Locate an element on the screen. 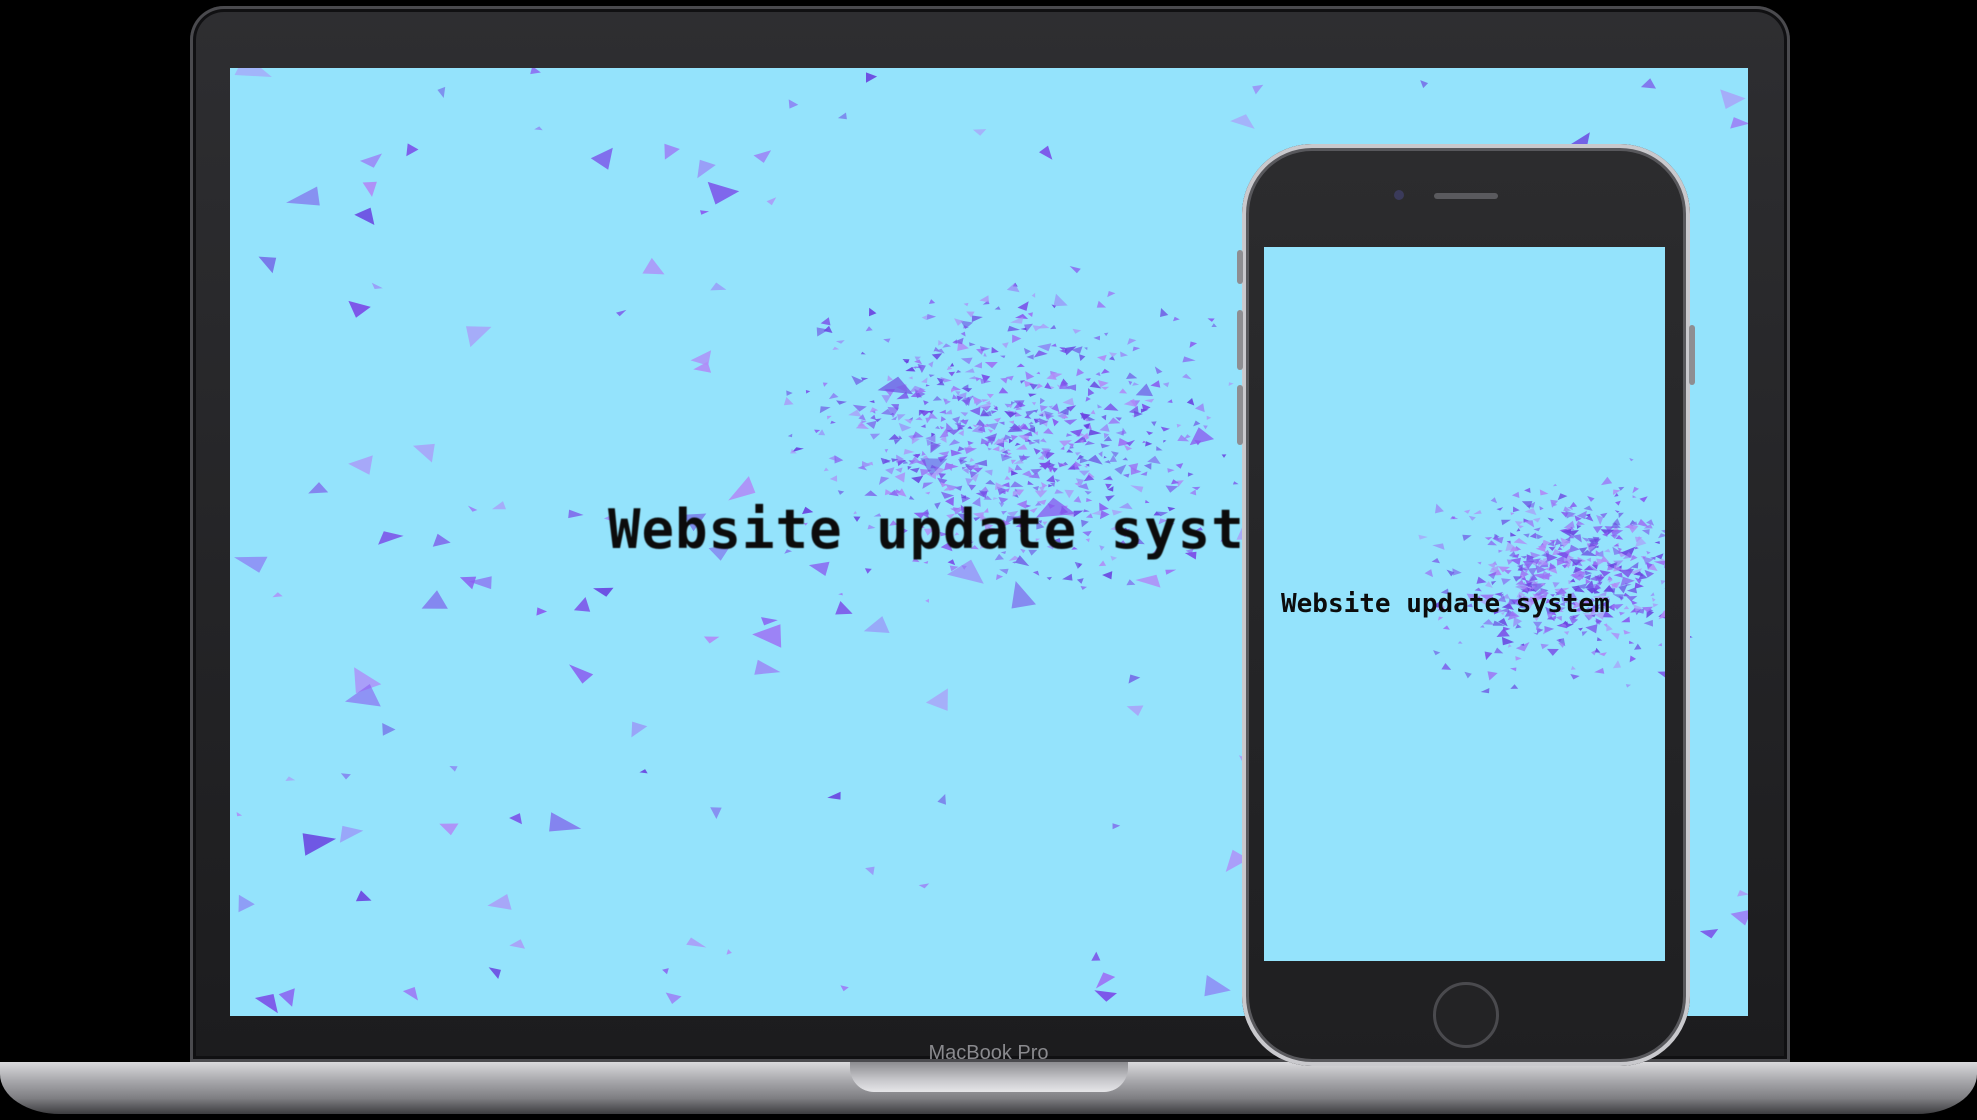 The width and height of the screenshot is (1977, 1120). phone-volume-button is located at coordinates (1240, 267).